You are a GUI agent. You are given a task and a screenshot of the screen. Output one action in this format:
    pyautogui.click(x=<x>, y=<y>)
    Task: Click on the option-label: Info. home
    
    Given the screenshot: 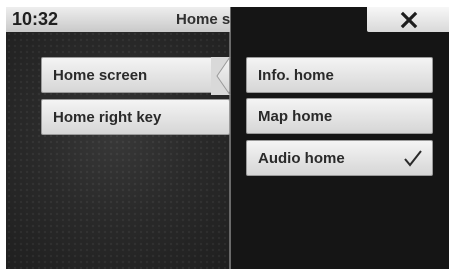 What is the action you would take?
    pyautogui.click(x=296, y=75)
    